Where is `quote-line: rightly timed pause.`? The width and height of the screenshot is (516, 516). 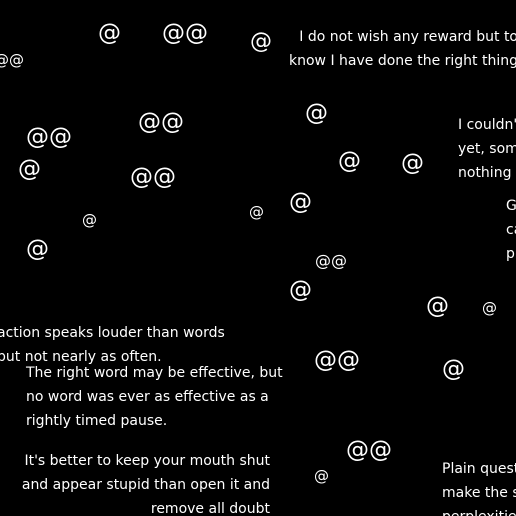
quote-line: rightly timed pause. is located at coordinates (97, 421).